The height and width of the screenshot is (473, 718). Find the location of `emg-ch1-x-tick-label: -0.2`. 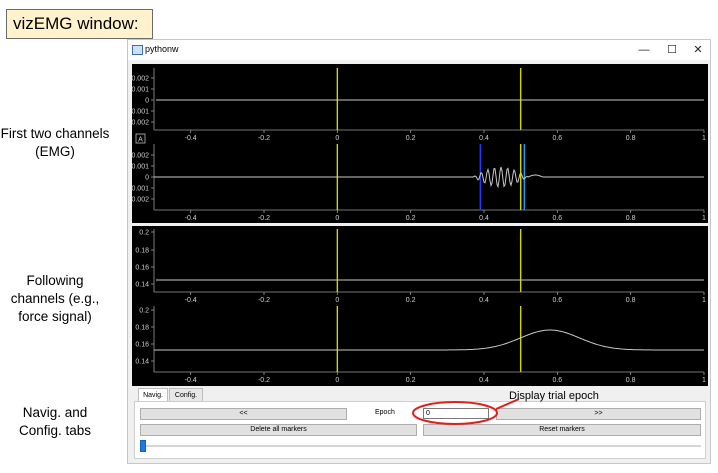

emg-ch1-x-tick-label: -0.2 is located at coordinates (264, 138).